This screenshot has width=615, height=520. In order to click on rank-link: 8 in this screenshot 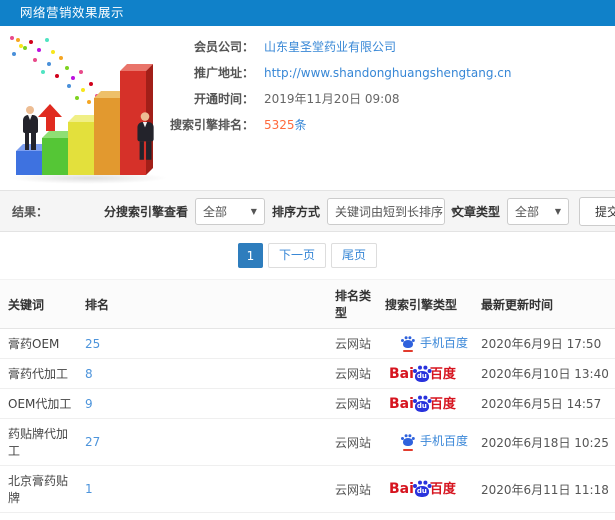, I will do `click(89, 374)`.